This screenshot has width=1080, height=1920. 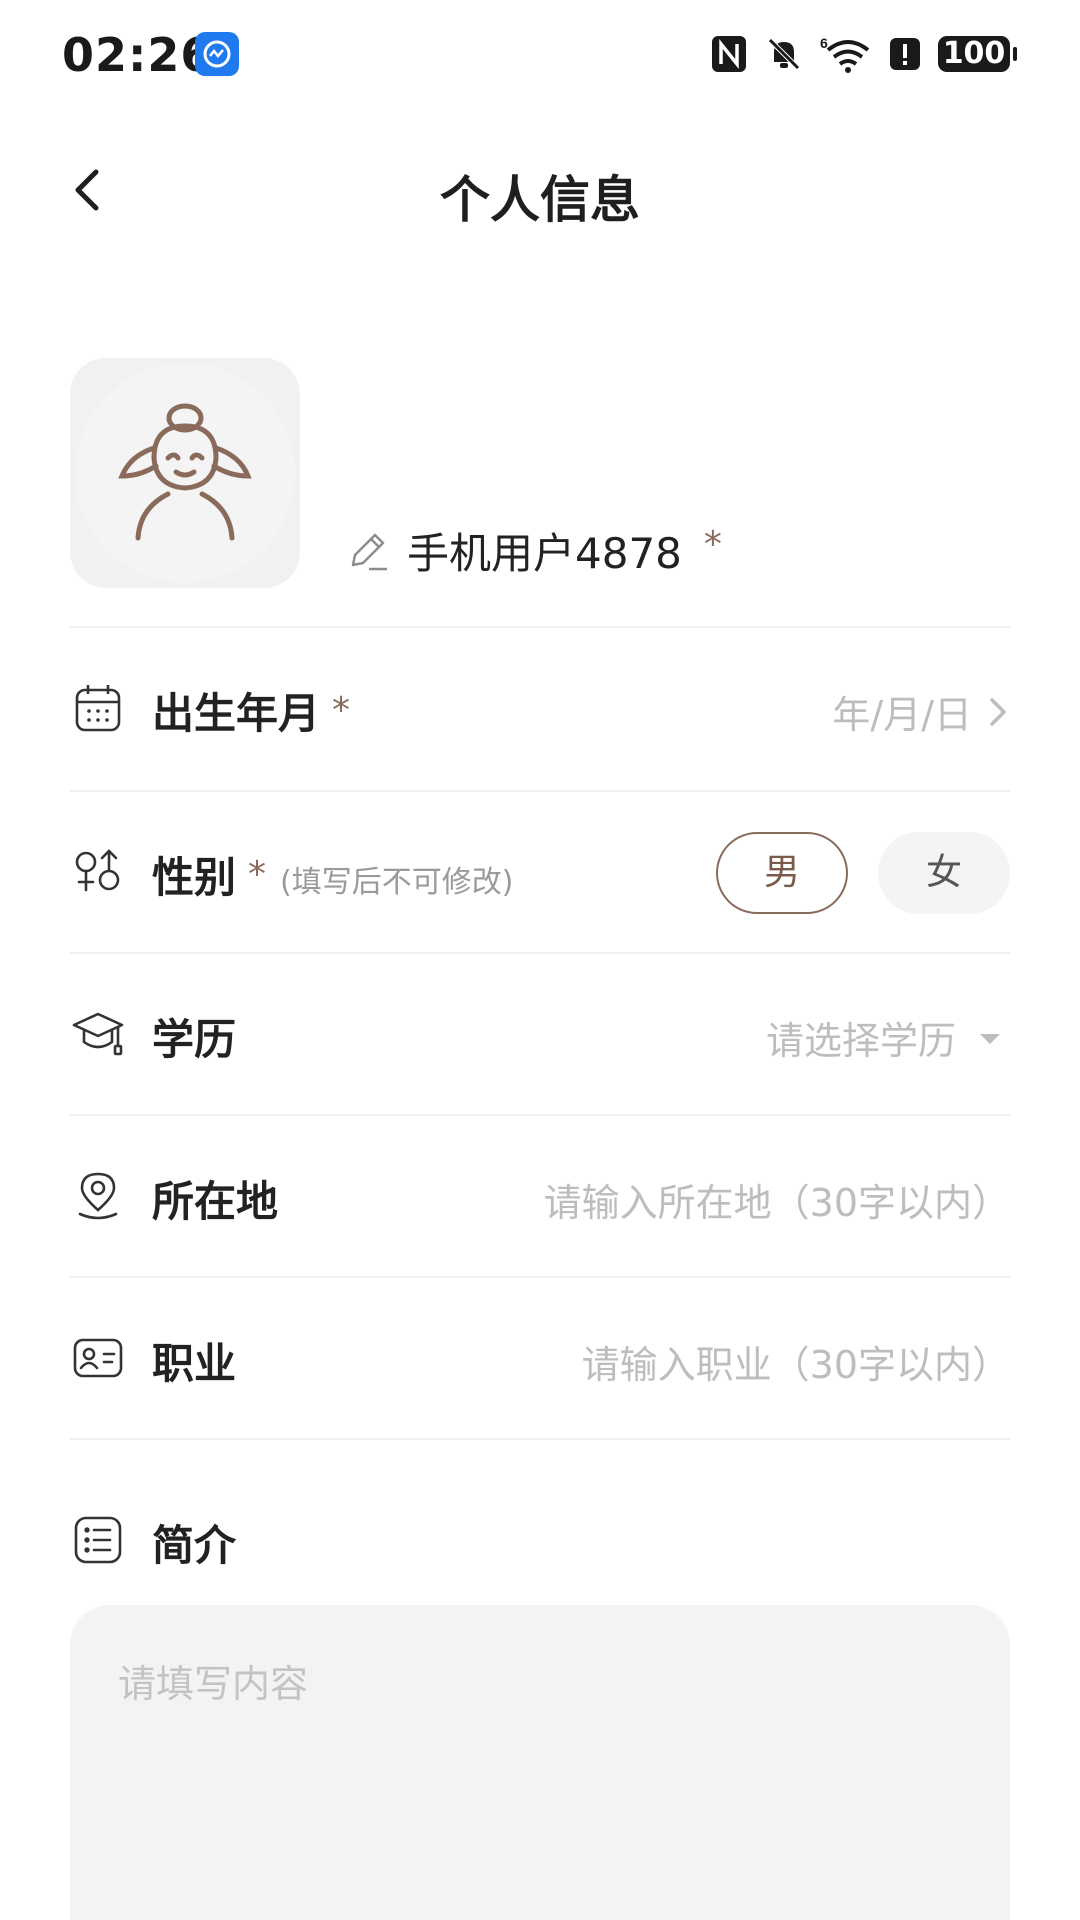 I want to click on svg-text: 6, so click(x=824, y=43).